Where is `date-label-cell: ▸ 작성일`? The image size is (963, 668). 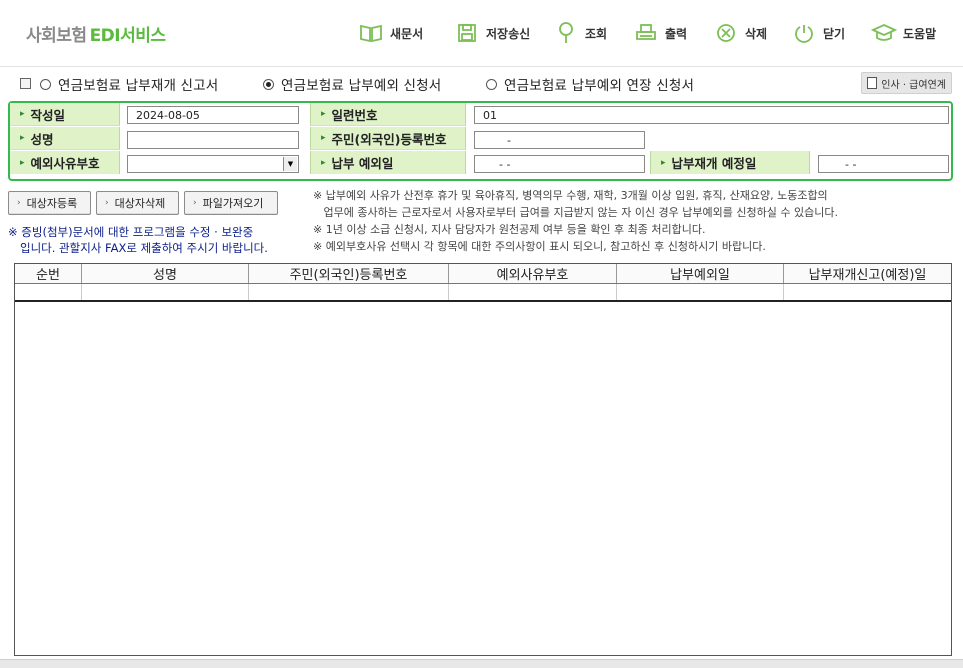
date-label-cell: ▸ 작성일 is located at coordinates (65, 114).